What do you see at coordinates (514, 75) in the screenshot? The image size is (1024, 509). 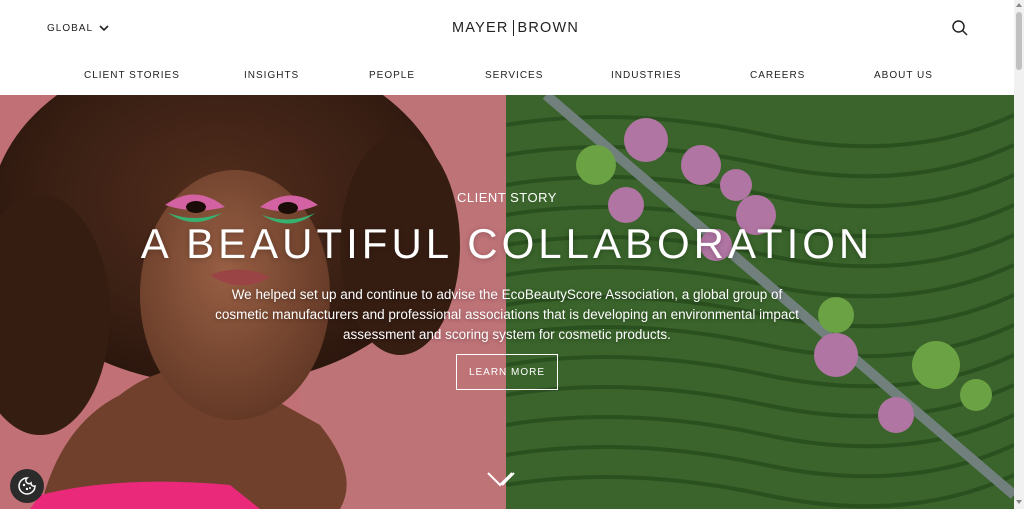 I see `nav-services: SERVICES` at bounding box center [514, 75].